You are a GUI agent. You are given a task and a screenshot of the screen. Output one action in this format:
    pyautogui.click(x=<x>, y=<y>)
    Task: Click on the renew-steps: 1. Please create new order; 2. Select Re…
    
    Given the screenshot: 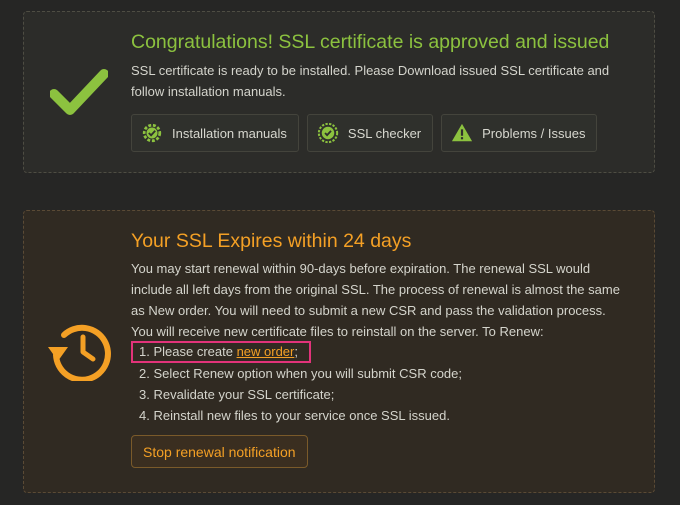 What is the action you would take?
    pyautogui.click(x=296, y=383)
    